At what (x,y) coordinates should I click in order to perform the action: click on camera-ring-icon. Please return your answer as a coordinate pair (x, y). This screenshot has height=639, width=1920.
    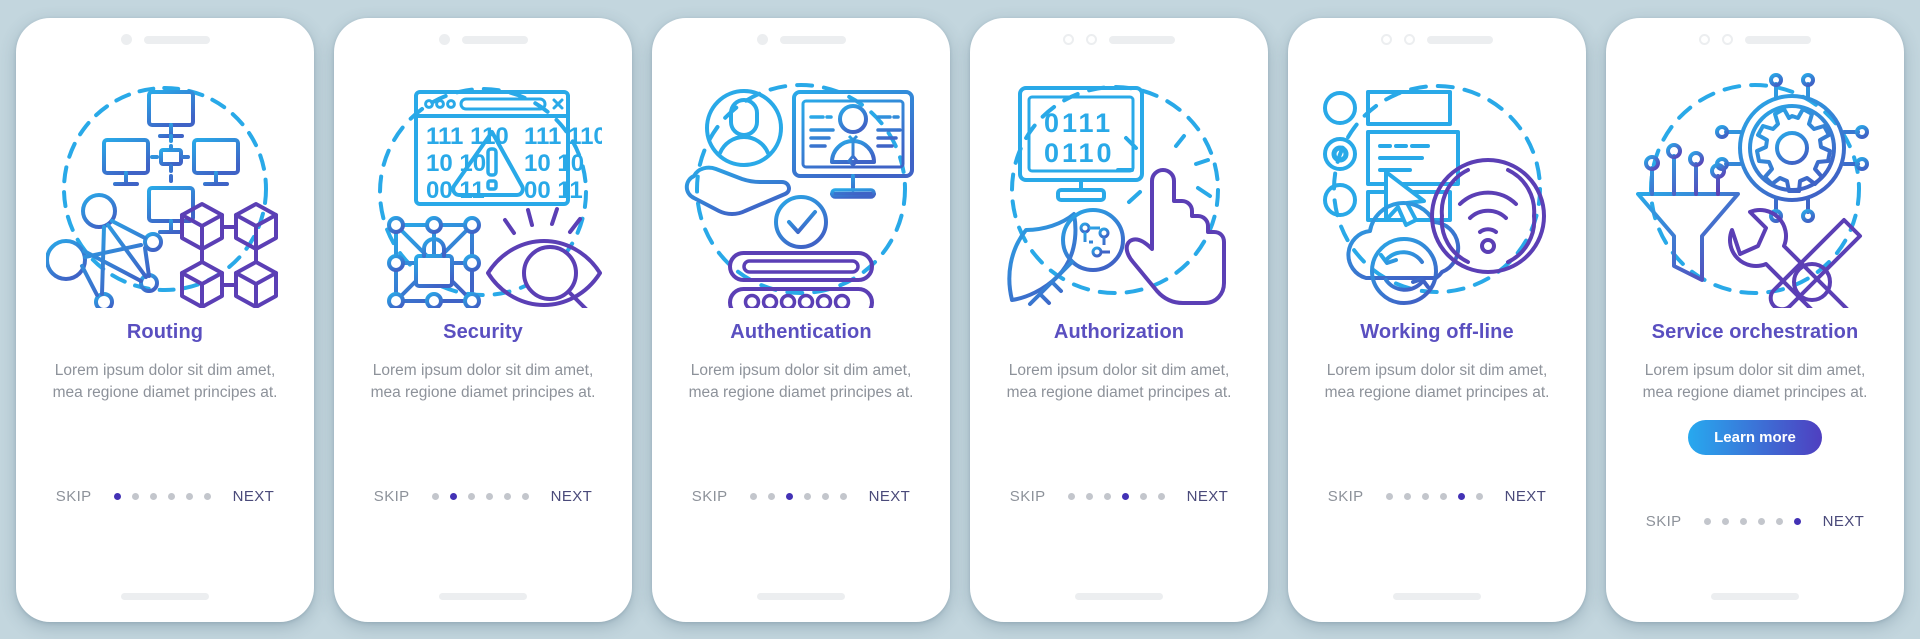
    Looking at the image, I should click on (1704, 39).